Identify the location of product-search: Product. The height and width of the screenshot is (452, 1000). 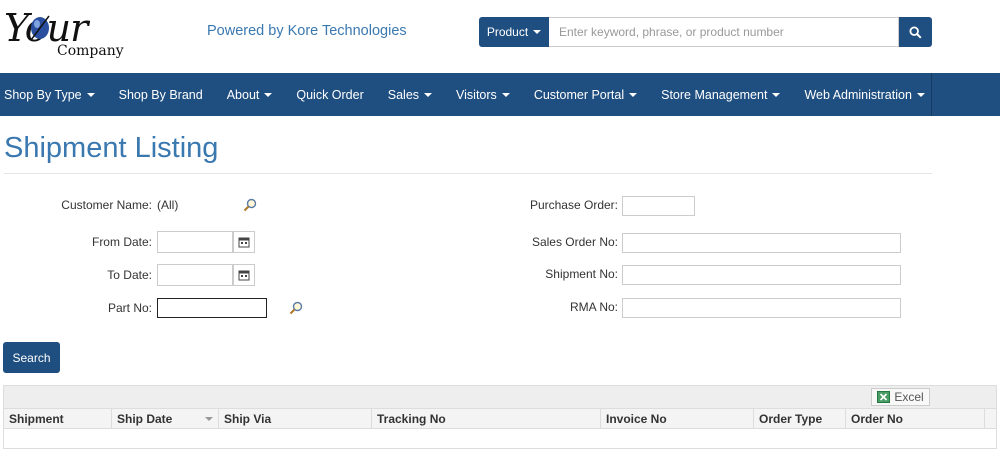
(705, 32).